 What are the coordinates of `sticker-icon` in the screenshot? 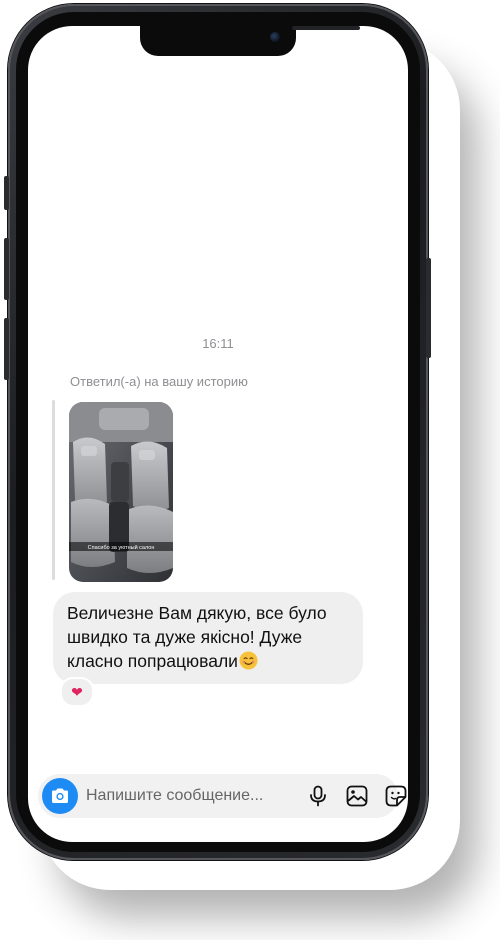 It's located at (396, 796).